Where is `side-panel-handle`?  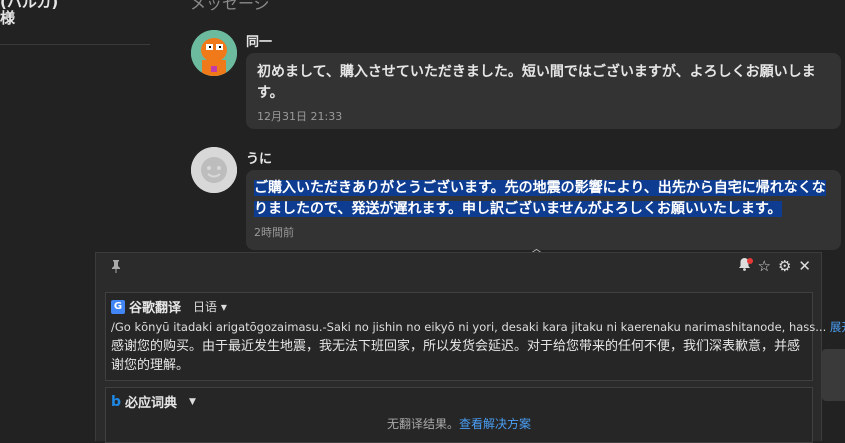
side-panel-handle is located at coordinates (833, 375).